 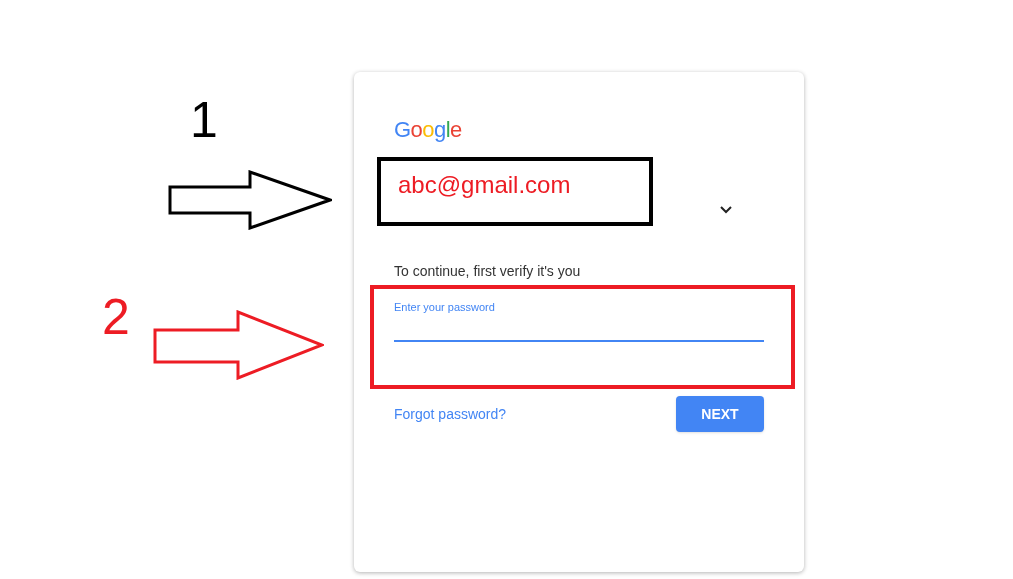 I want to click on logo: Google, so click(x=428, y=130).